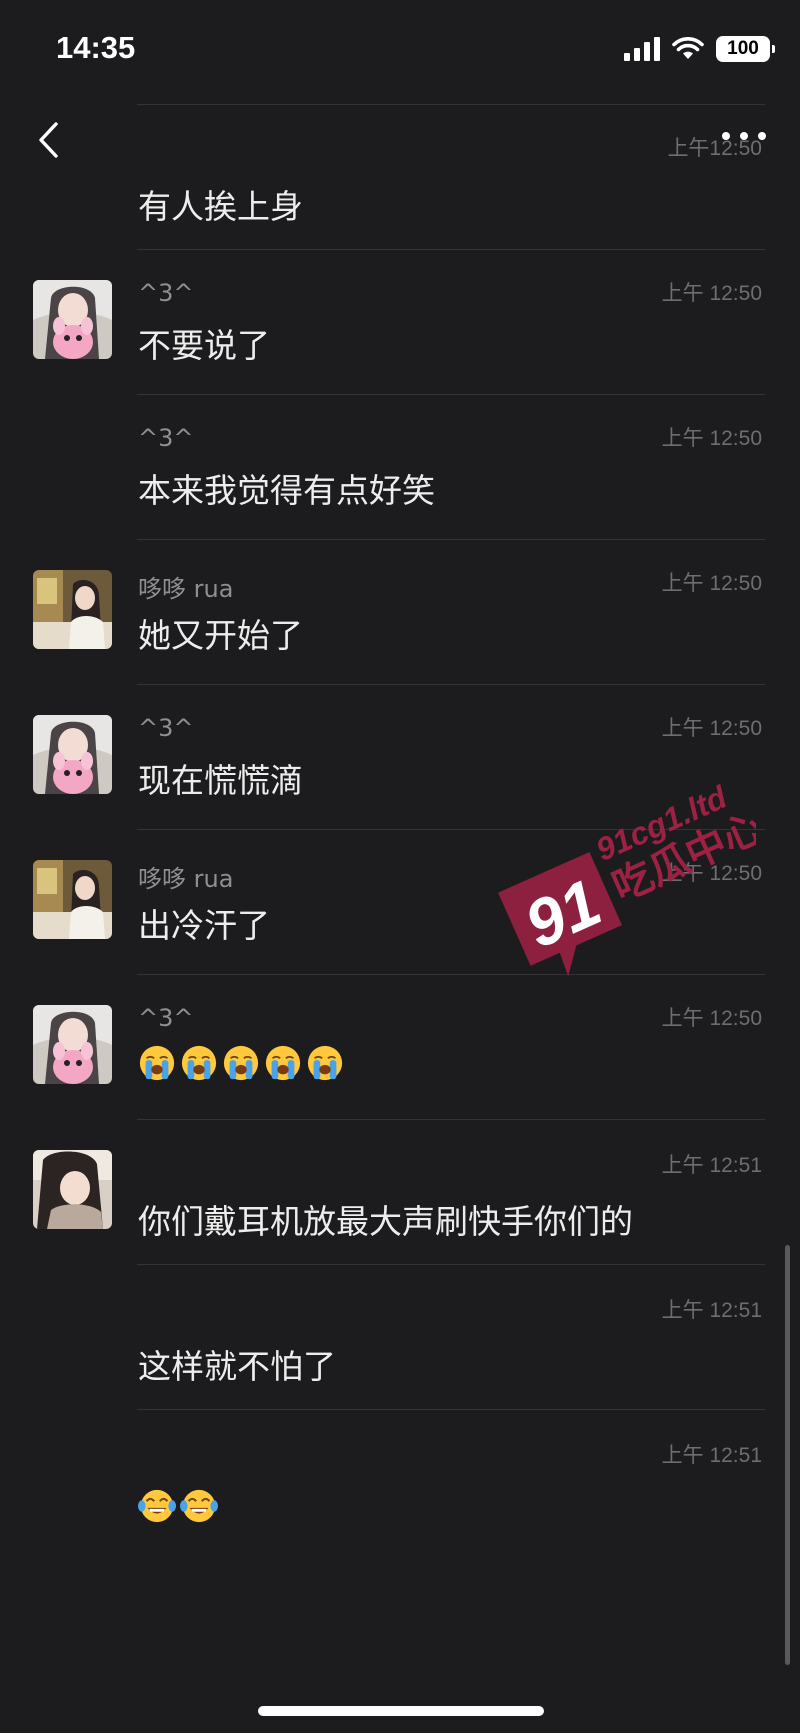 Image resolution: width=800 pixels, height=1733 pixels. What do you see at coordinates (204, 923) in the screenshot?
I see `message-text: 出冷汗了` at bounding box center [204, 923].